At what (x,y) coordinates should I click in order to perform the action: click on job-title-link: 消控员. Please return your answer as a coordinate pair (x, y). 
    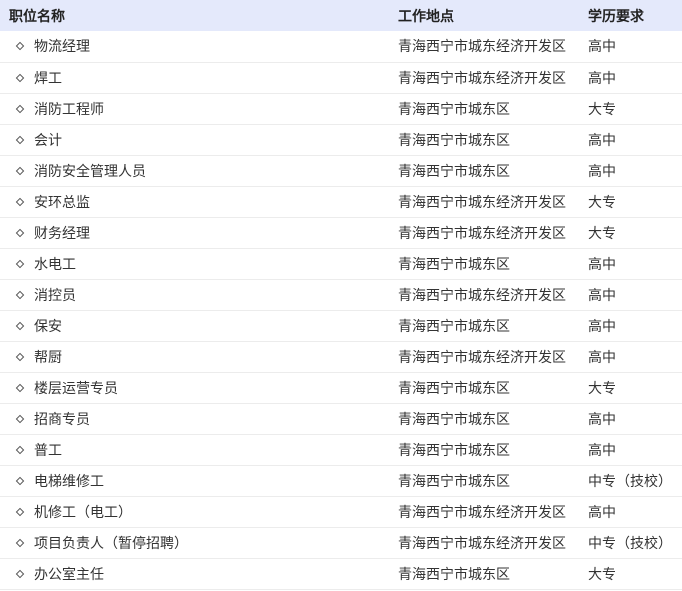
    Looking at the image, I should click on (55, 296).